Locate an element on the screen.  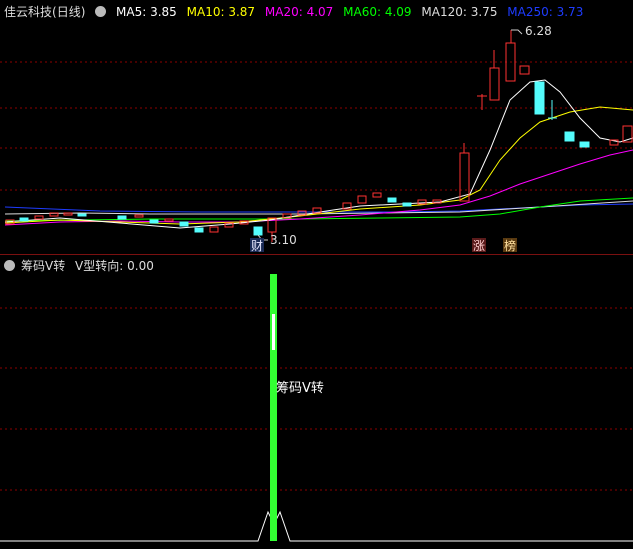
low-price-label: 3.10 is located at coordinates (283, 240).